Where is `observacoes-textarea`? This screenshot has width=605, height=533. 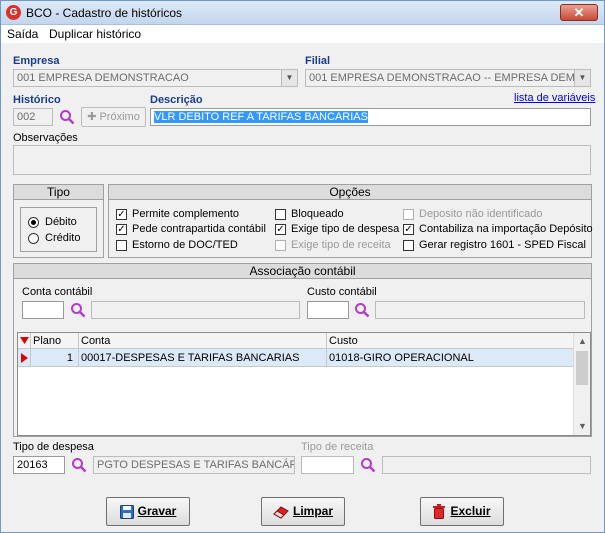
observacoes-textarea is located at coordinates (302, 160).